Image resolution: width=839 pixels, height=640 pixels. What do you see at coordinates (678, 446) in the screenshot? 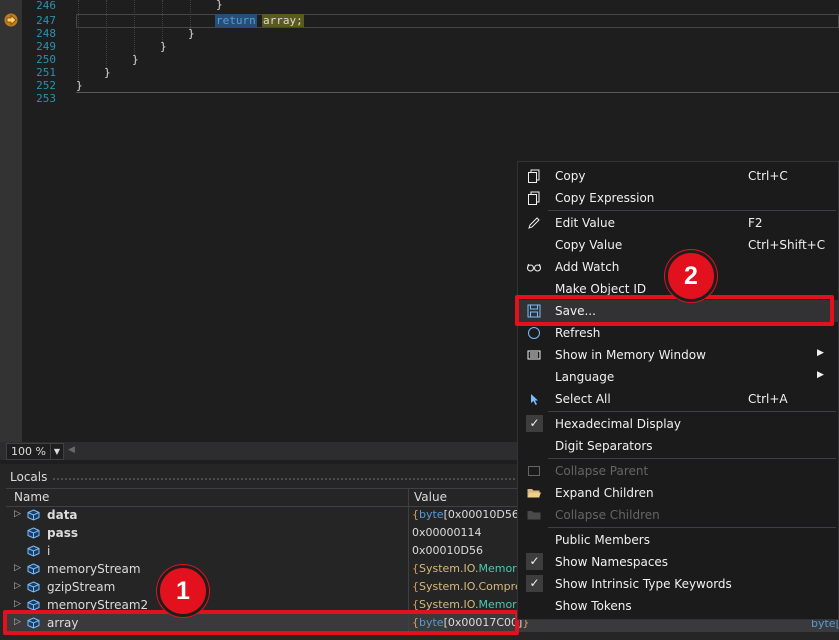
I see `menu-item-digit-separators: Digit Separators` at bounding box center [678, 446].